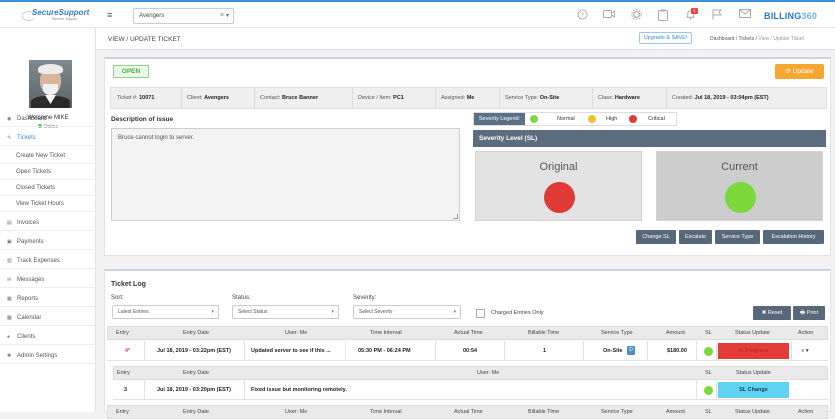 Image resolution: width=835 pixels, height=419 pixels. What do you see at coordinates (717, 15) in the screenshot?
I see `flag-icon` at bounding box center [717, 15].